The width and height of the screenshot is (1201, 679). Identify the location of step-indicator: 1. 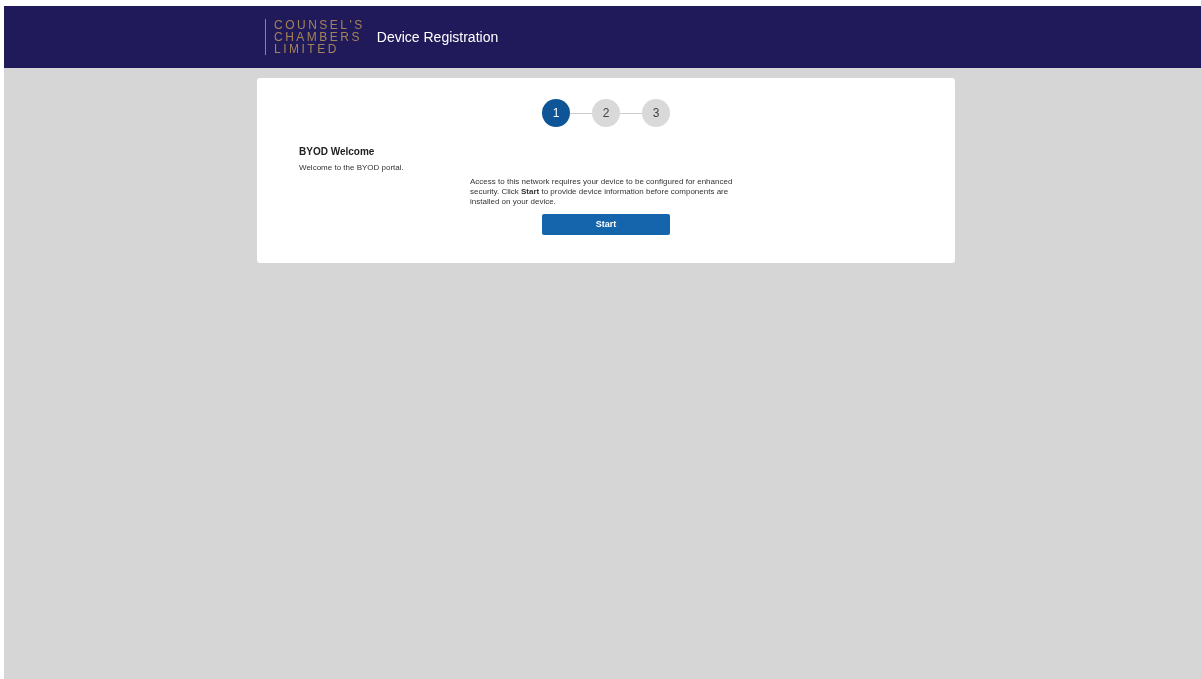
(556, 113).